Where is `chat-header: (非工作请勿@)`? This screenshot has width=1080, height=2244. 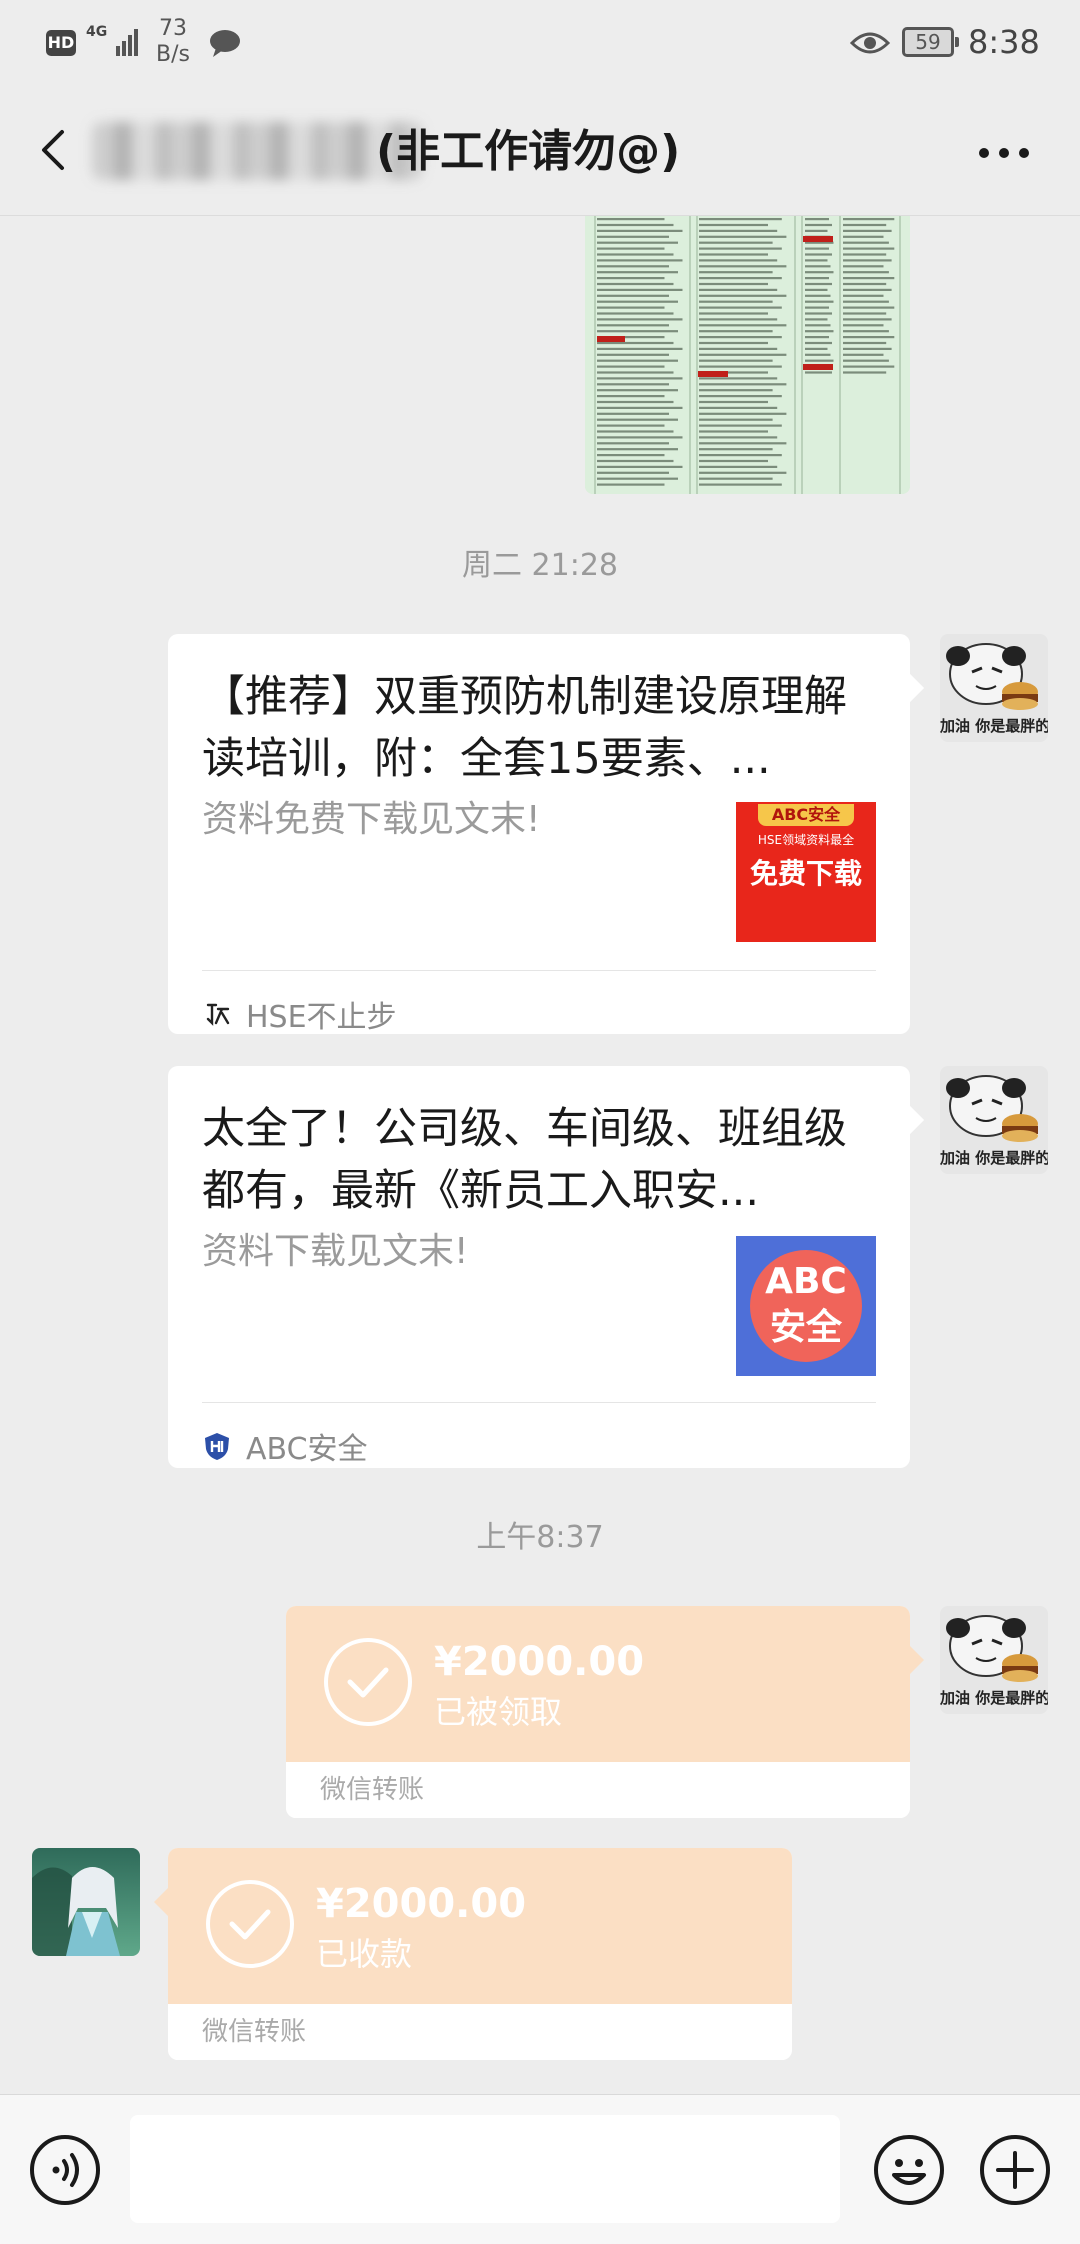
chat-header: (非工作请勿@) is located at coordinates (540, 151).